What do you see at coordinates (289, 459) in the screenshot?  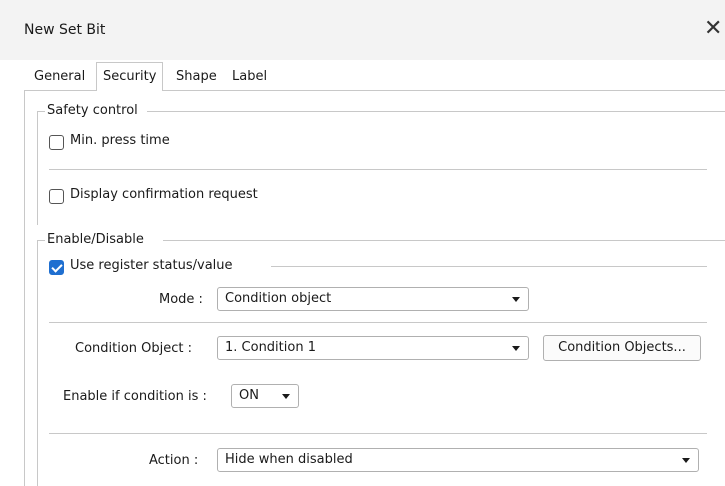 I see `action-value: Hide when disabled` at bounding box center [289, 459].